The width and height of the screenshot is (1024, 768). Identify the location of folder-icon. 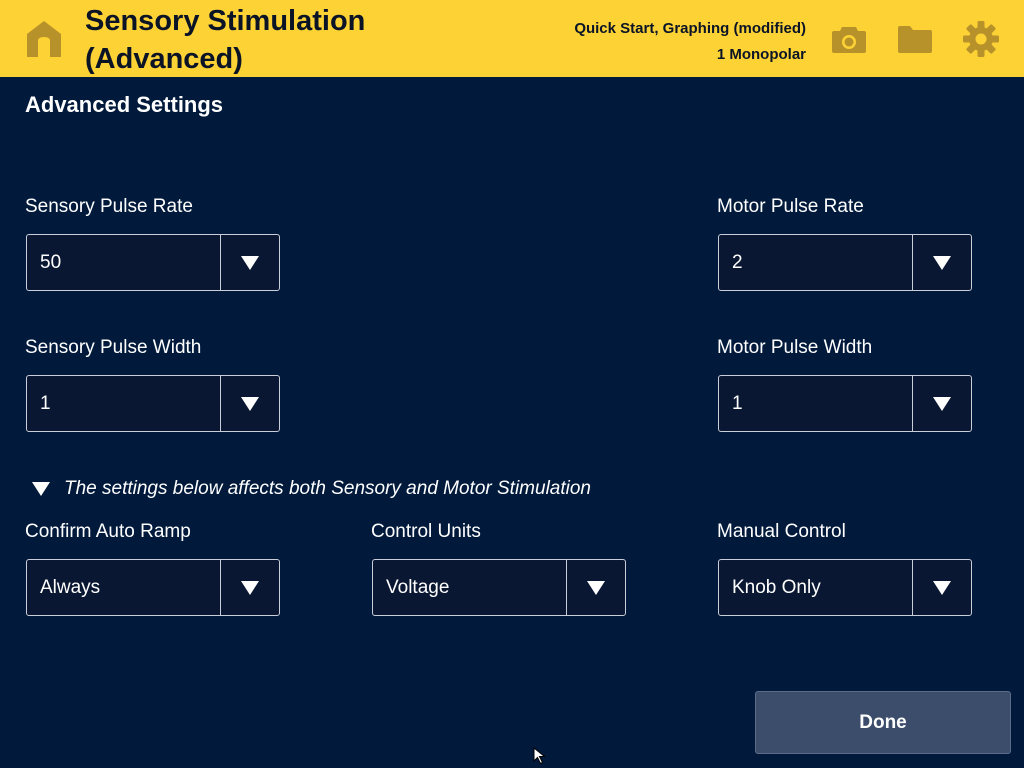
(915, 39).